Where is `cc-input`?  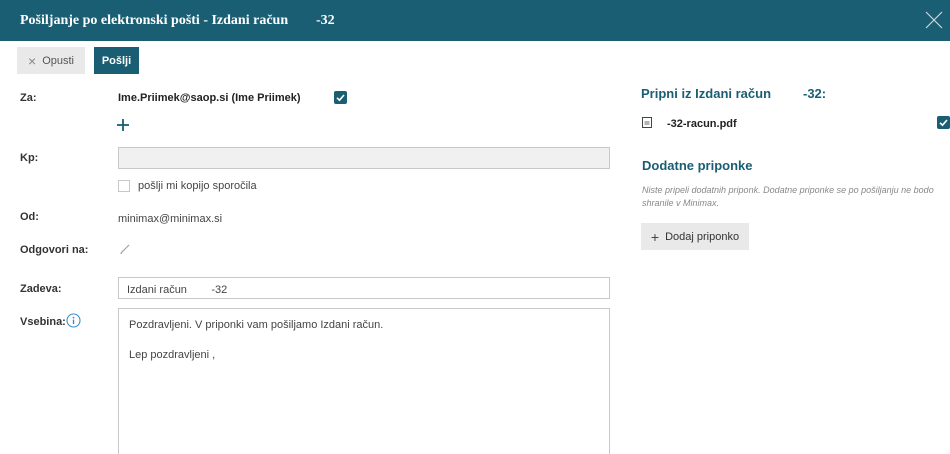 cc-input is located at coordinates (364, 158).